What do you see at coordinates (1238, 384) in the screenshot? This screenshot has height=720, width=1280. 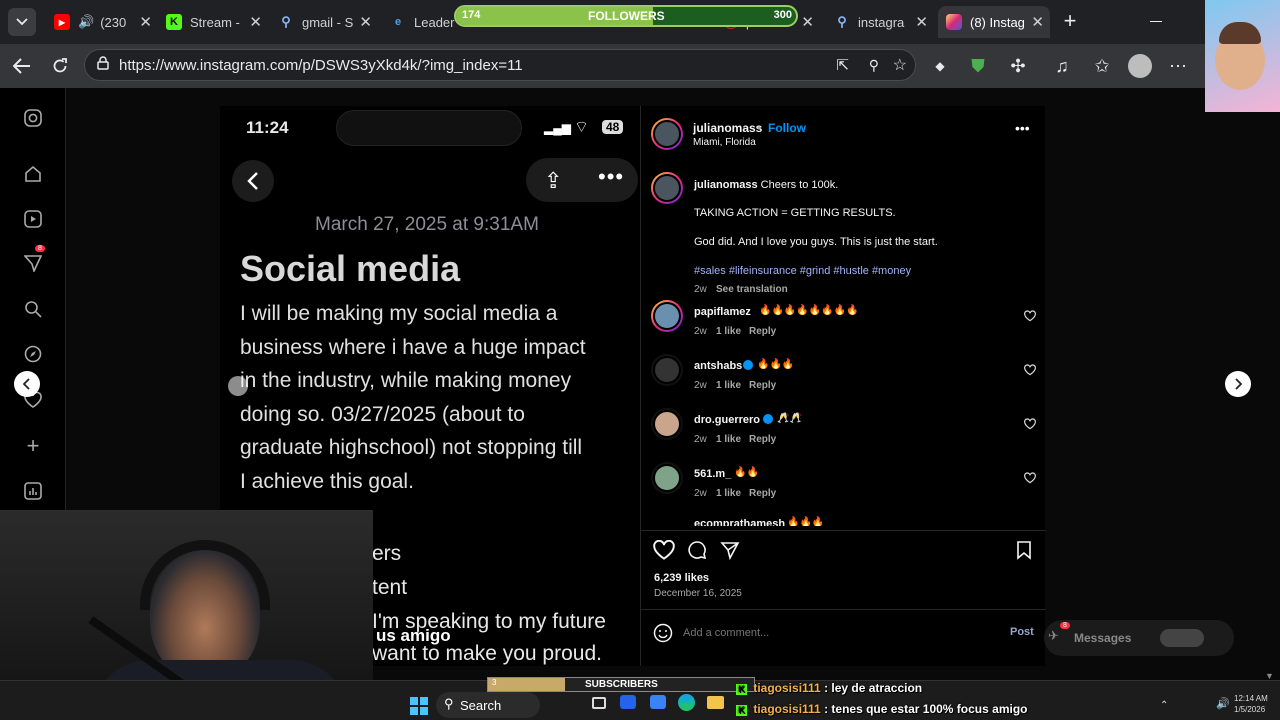 I see `next-post-button` at bounding box center [1238, 384].